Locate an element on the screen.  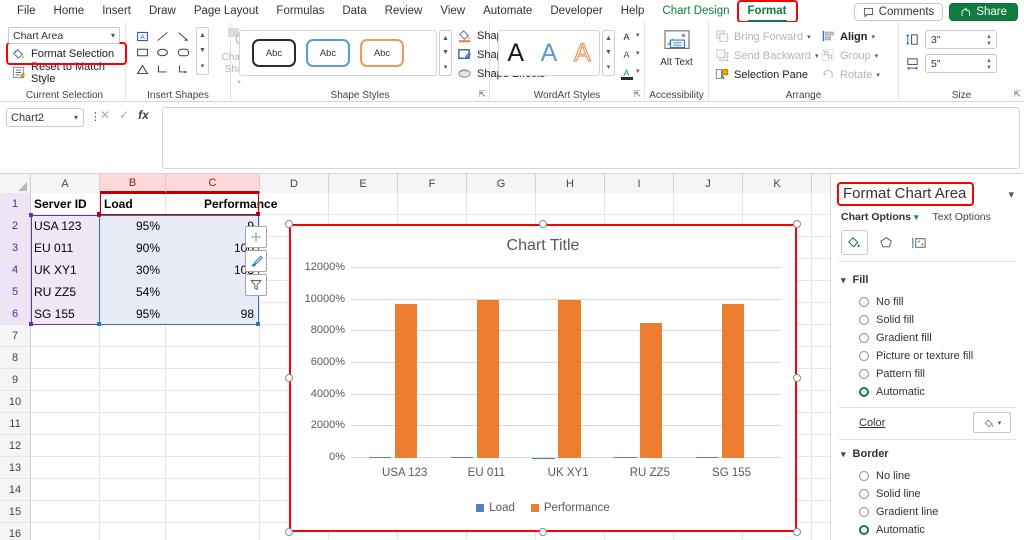
bar-performance-uk-xy1 is located at coordinates (569, 378).